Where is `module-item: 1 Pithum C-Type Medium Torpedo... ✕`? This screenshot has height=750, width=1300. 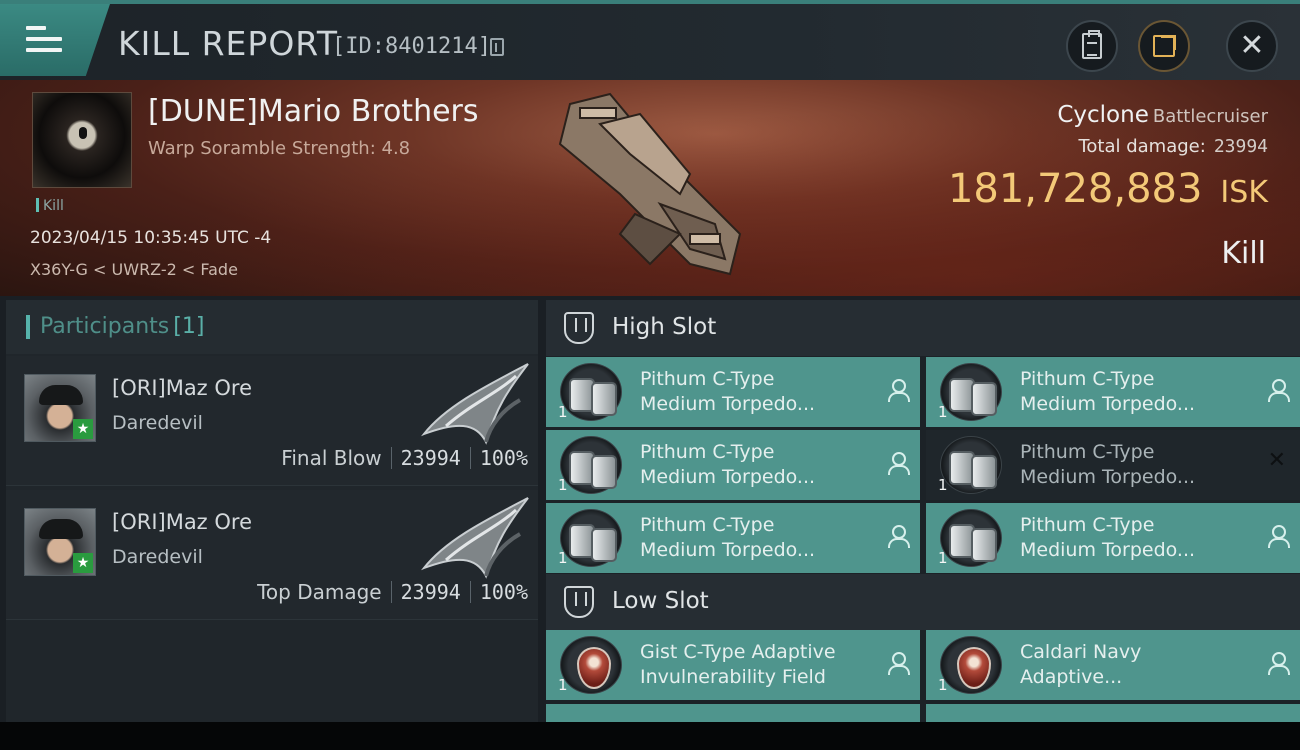
module-item: 1 Pithum C-Type Medium Torpedo... ✕ is located at coordinates (1113, 465).